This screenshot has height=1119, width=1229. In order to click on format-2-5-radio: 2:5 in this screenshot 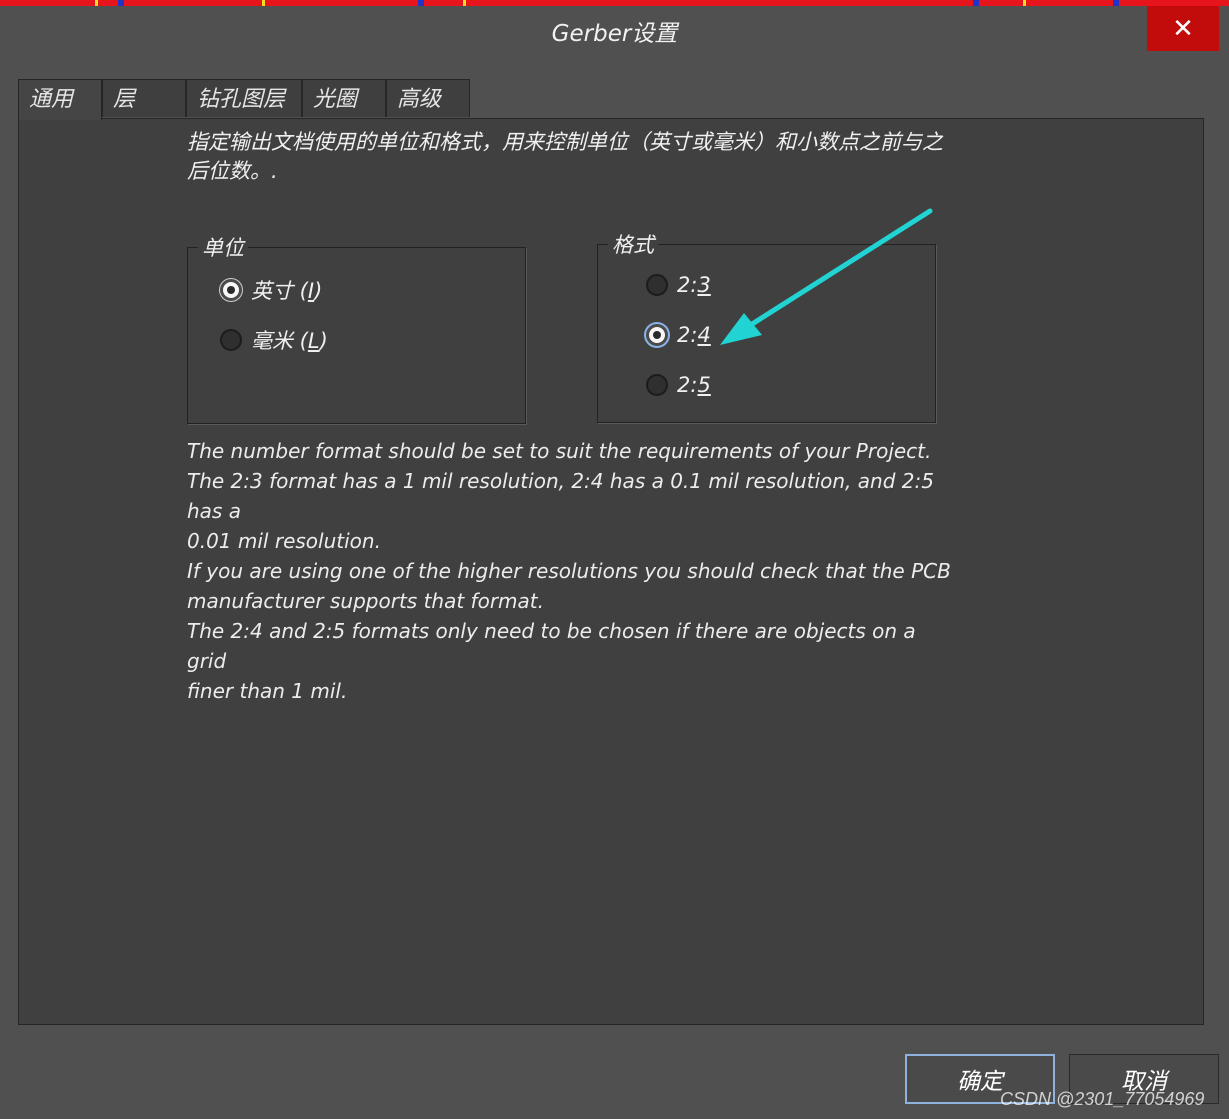, I will do `click(678, 385)`.